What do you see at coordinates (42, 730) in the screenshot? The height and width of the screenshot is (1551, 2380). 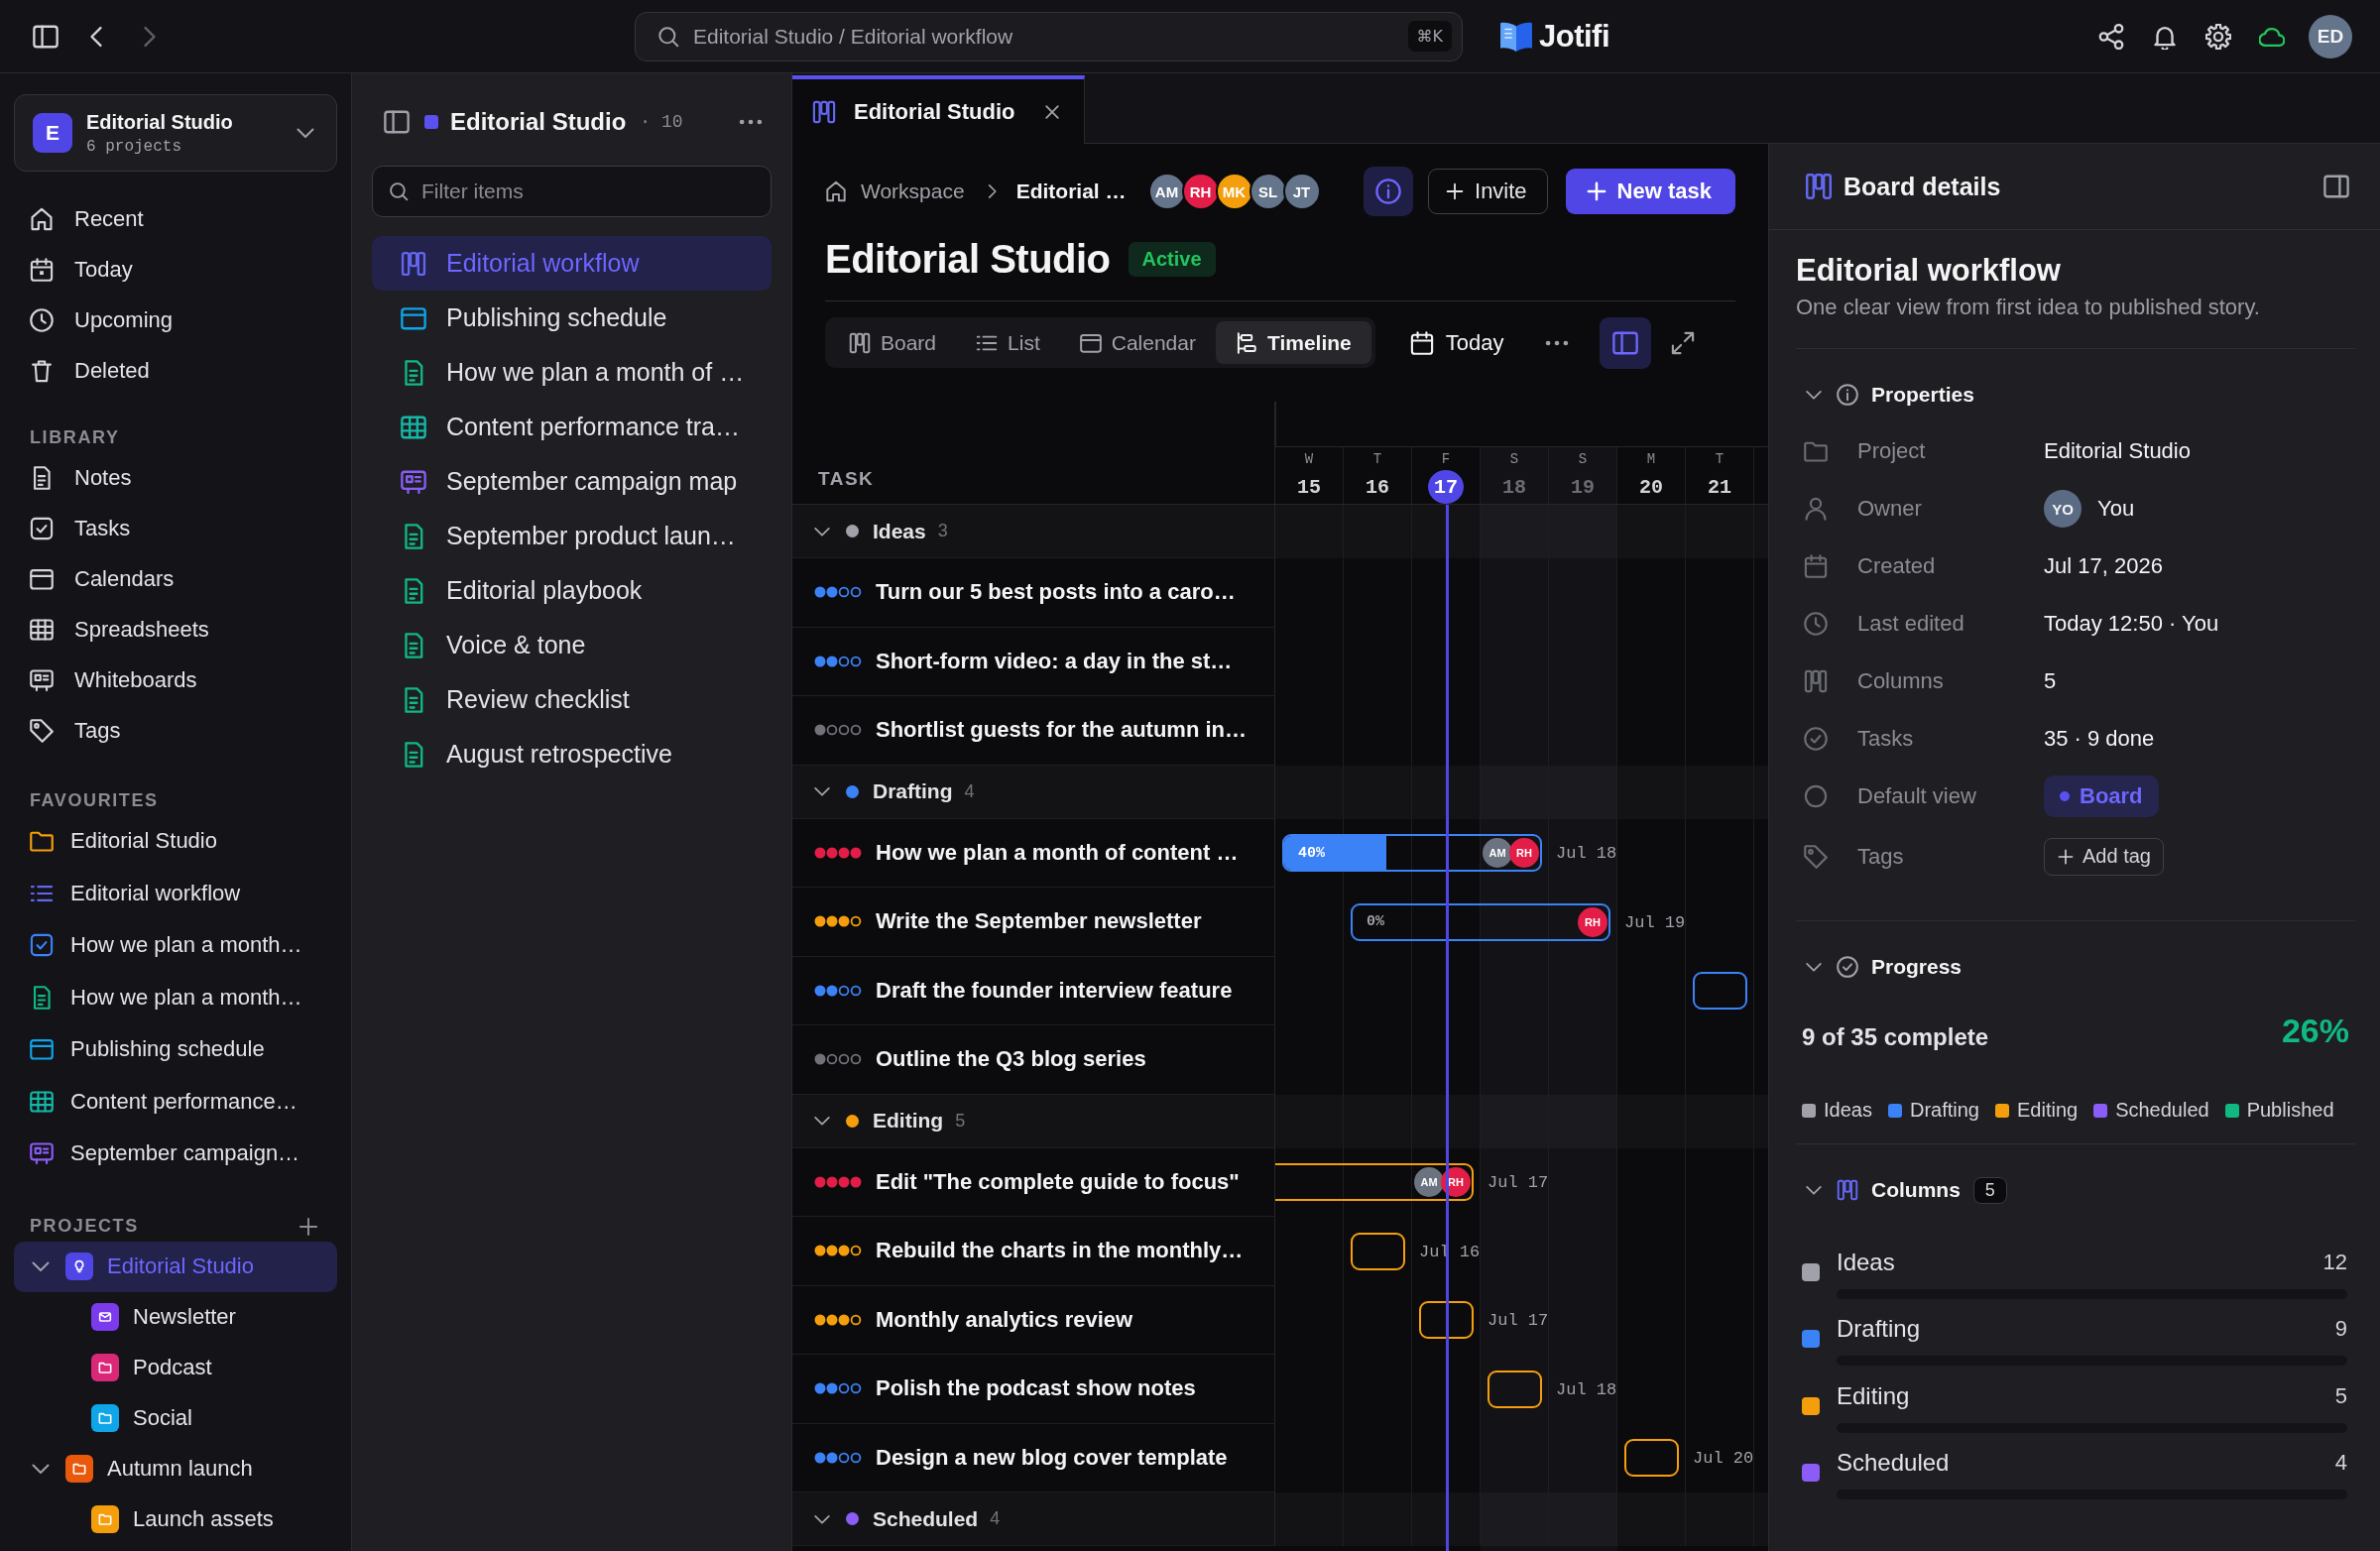 I see `tag-icon` at bounding box center [42, 730].